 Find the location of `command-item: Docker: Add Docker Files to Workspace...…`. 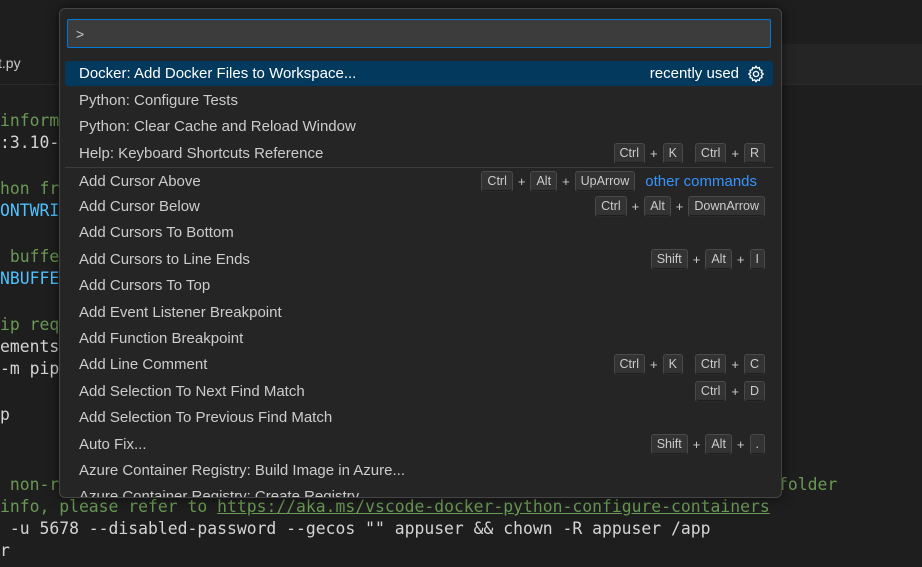

command-item: Docker: Add Docker Files to Workspace...… is located at coordinates (419, 73).